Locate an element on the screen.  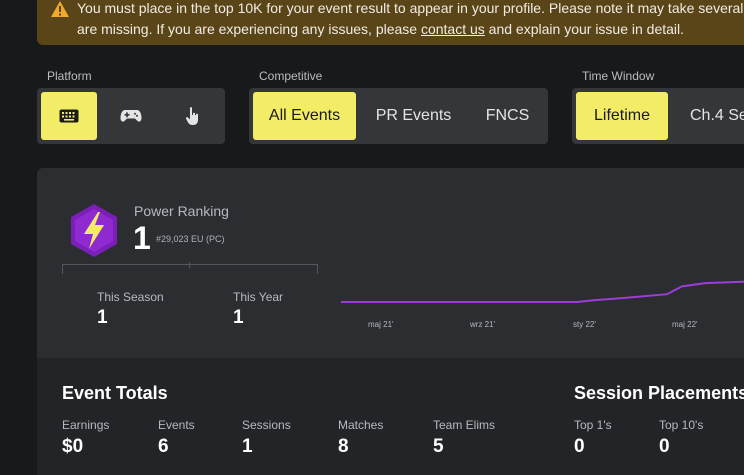
sessions-value: 1 is located at coordinates (247, 446).